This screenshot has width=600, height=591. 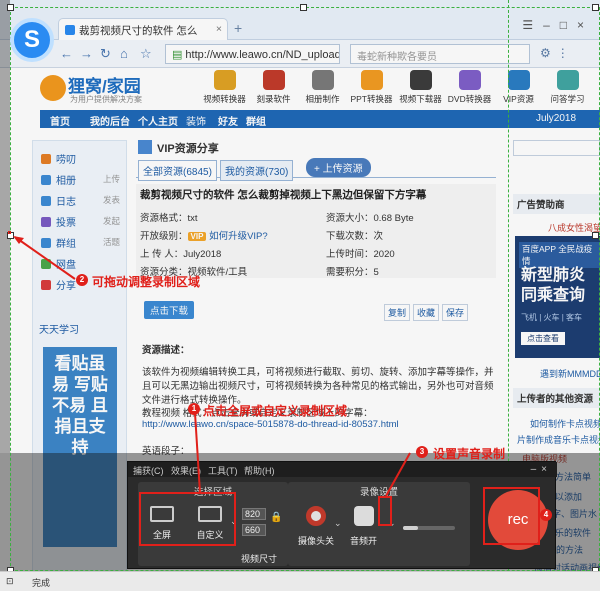 What do you see at coordinates (422, 452) in the screenshot?
I see `annotation-number: 3` at bounding box center [422, 452].